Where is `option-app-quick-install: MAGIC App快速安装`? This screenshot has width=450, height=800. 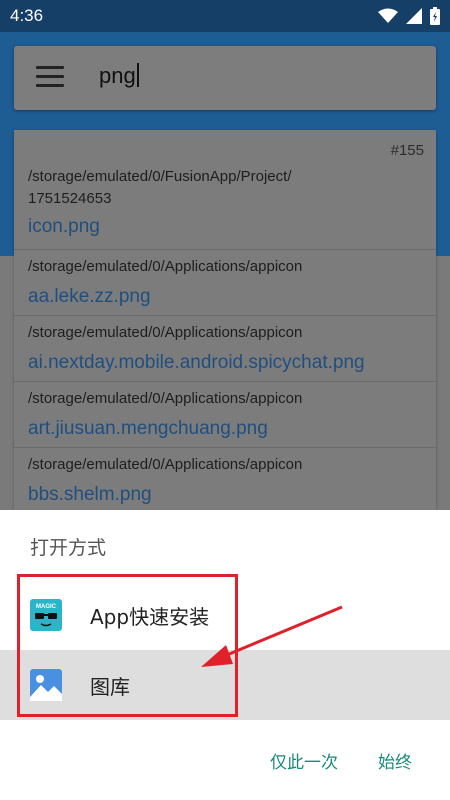 option-app-quick-install: MAGIC App快速安装 is located at coordinates (225, 615).